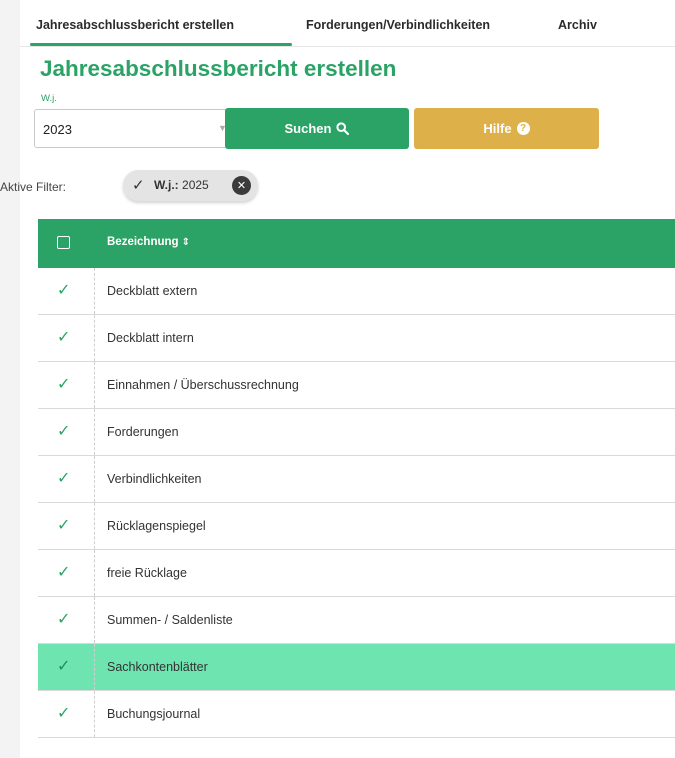  Describe the element at coordinates (57, 129) in the screenshot. I see `wj-select-value: 2023` at that location.